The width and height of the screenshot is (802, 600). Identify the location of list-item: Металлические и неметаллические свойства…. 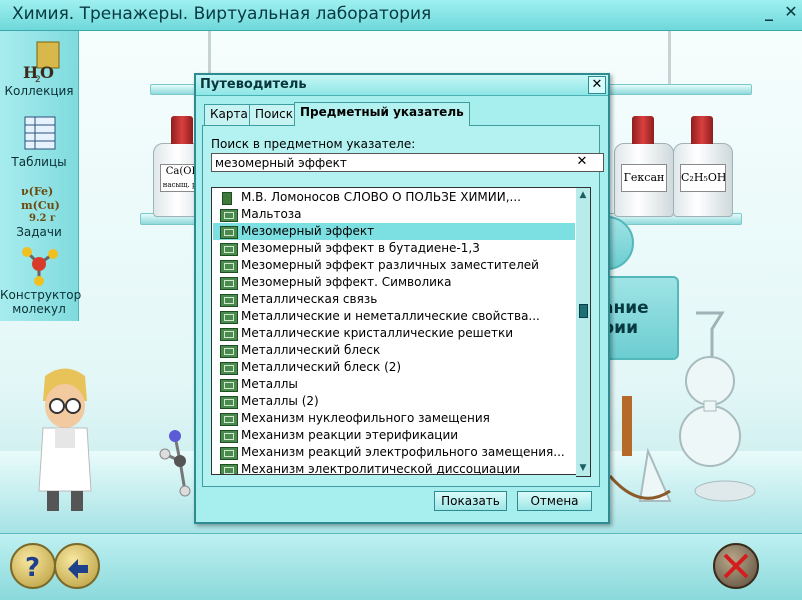
(394, 316).